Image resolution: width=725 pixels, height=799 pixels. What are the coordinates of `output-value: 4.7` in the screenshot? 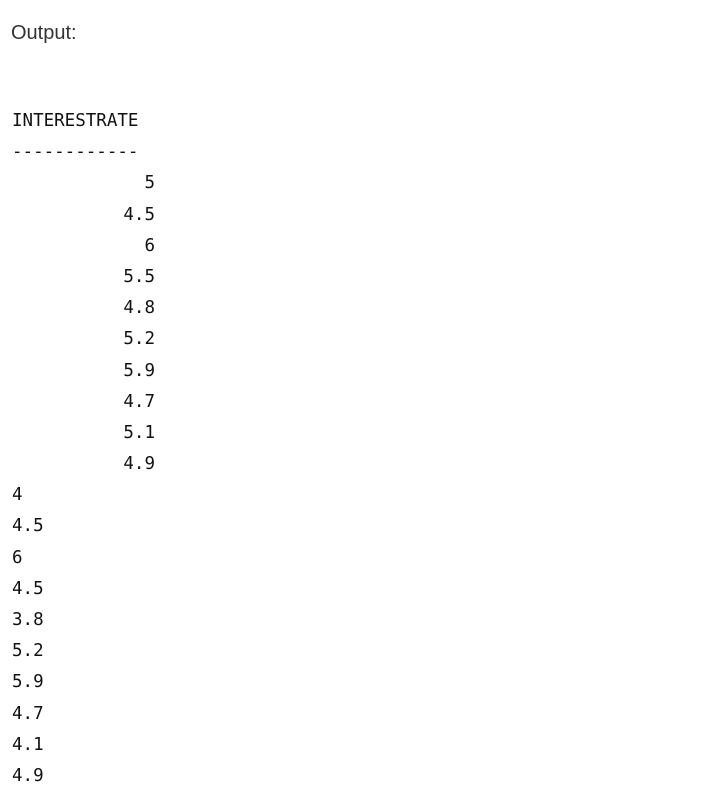 It's located at (28, 713).